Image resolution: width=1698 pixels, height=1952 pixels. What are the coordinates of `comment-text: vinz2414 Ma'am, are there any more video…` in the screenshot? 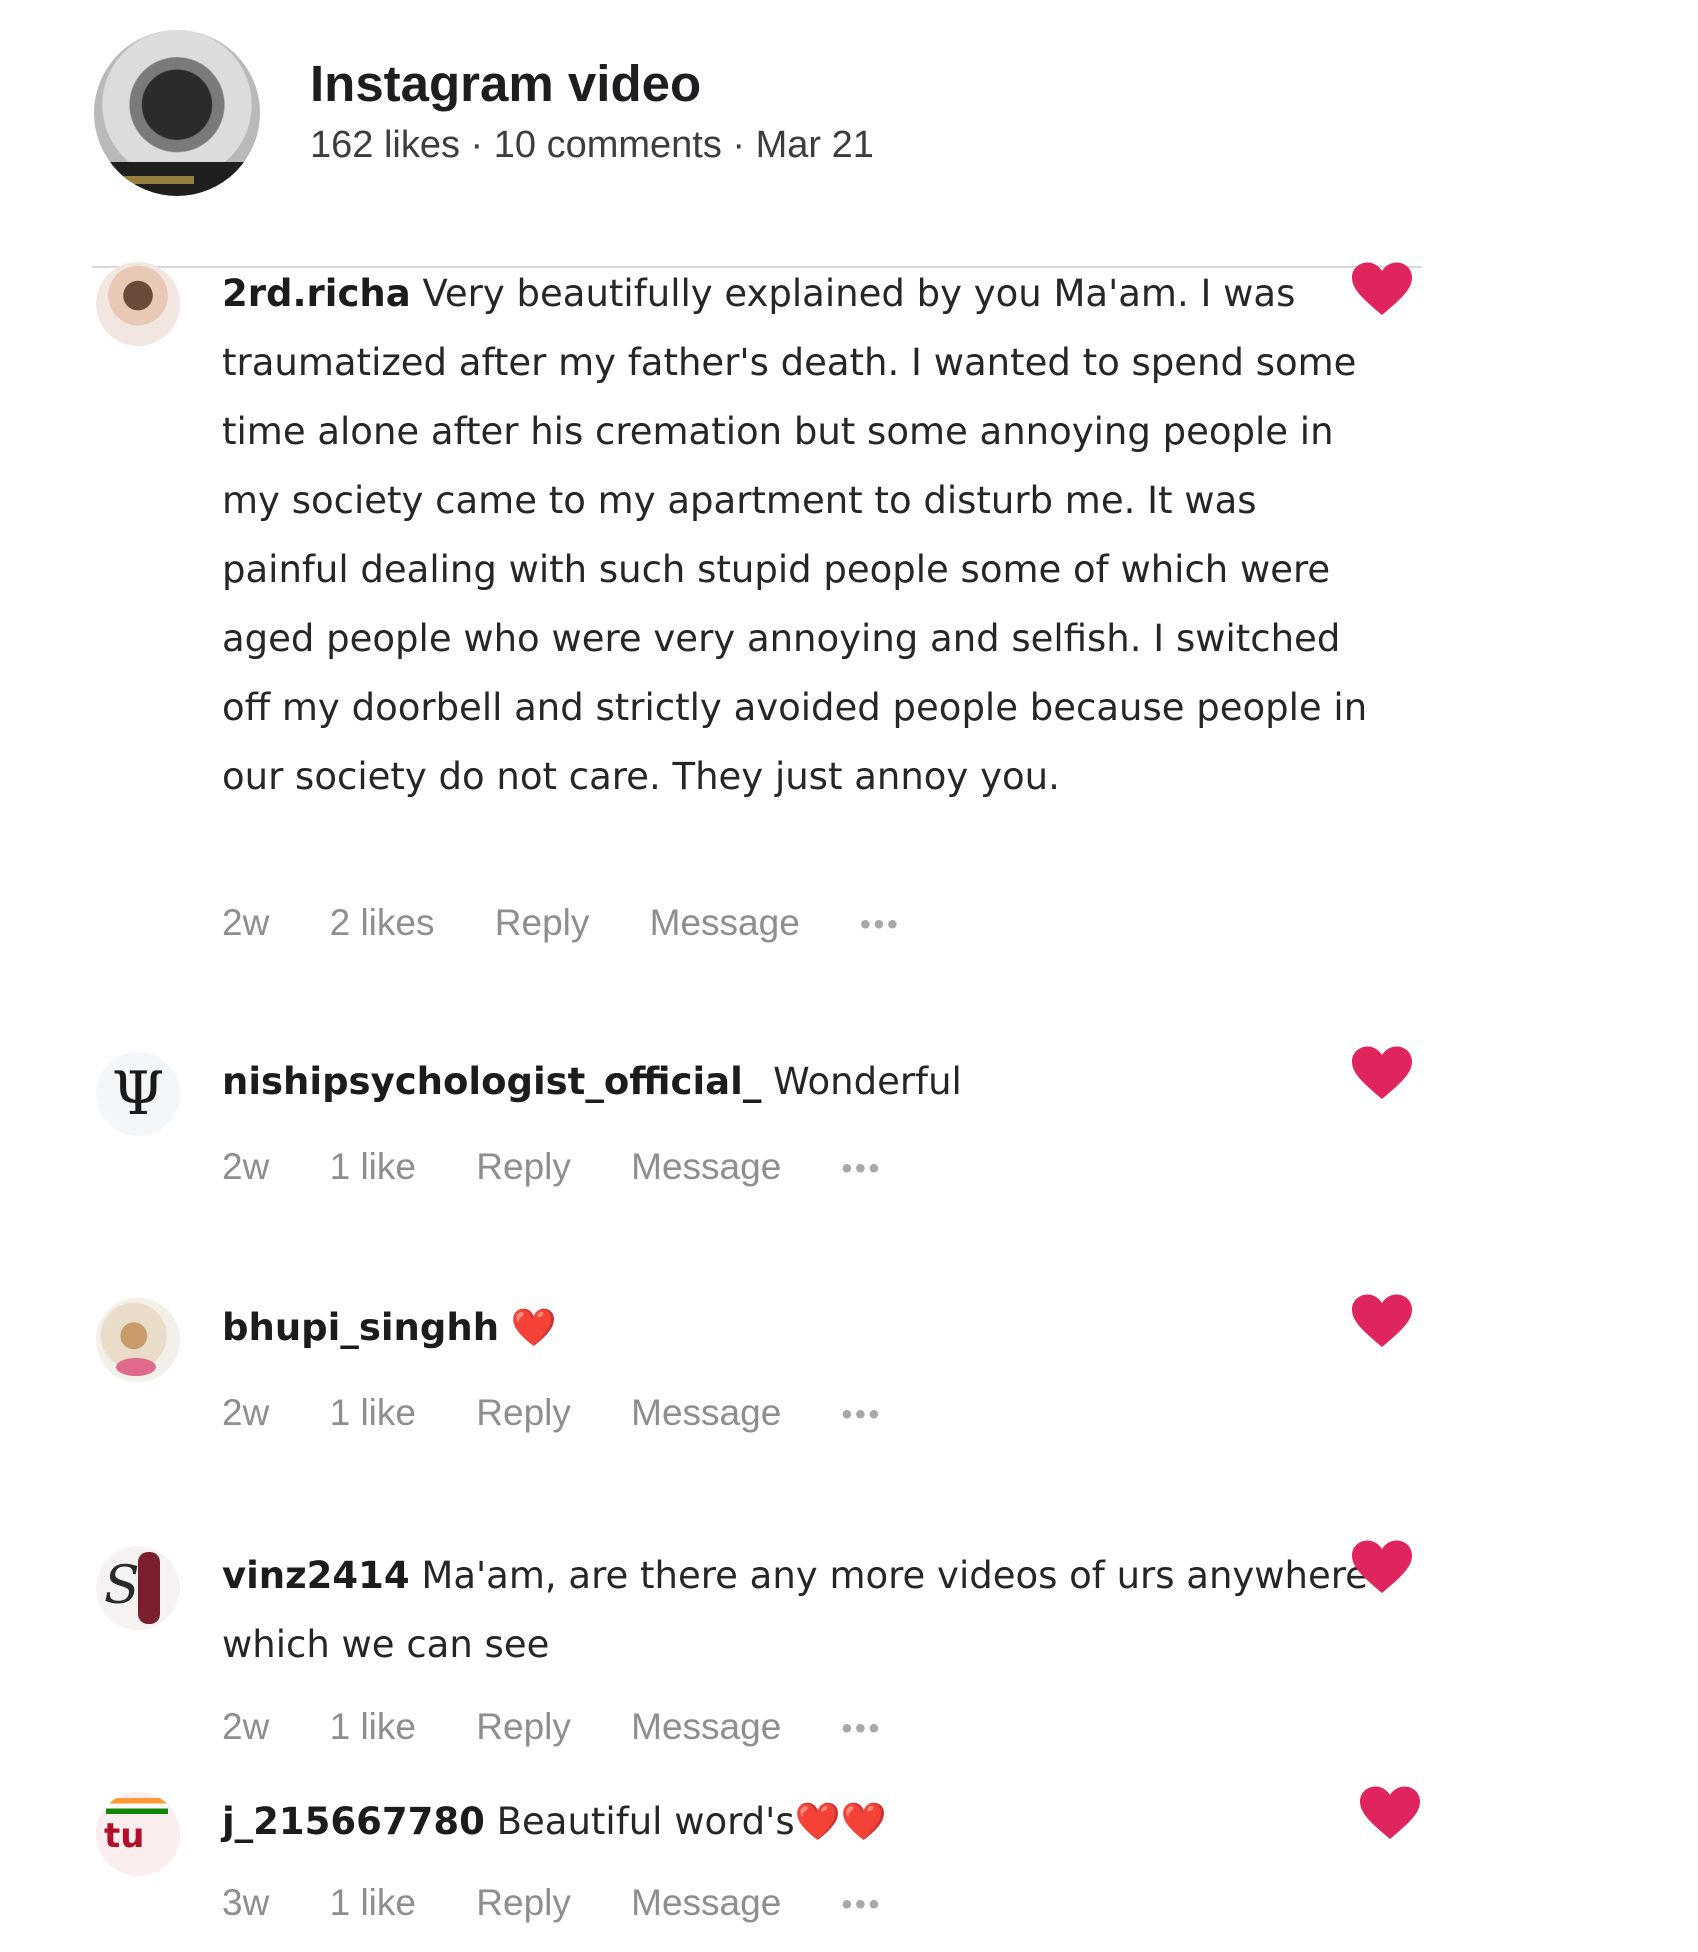 It's located at (797, 1610).